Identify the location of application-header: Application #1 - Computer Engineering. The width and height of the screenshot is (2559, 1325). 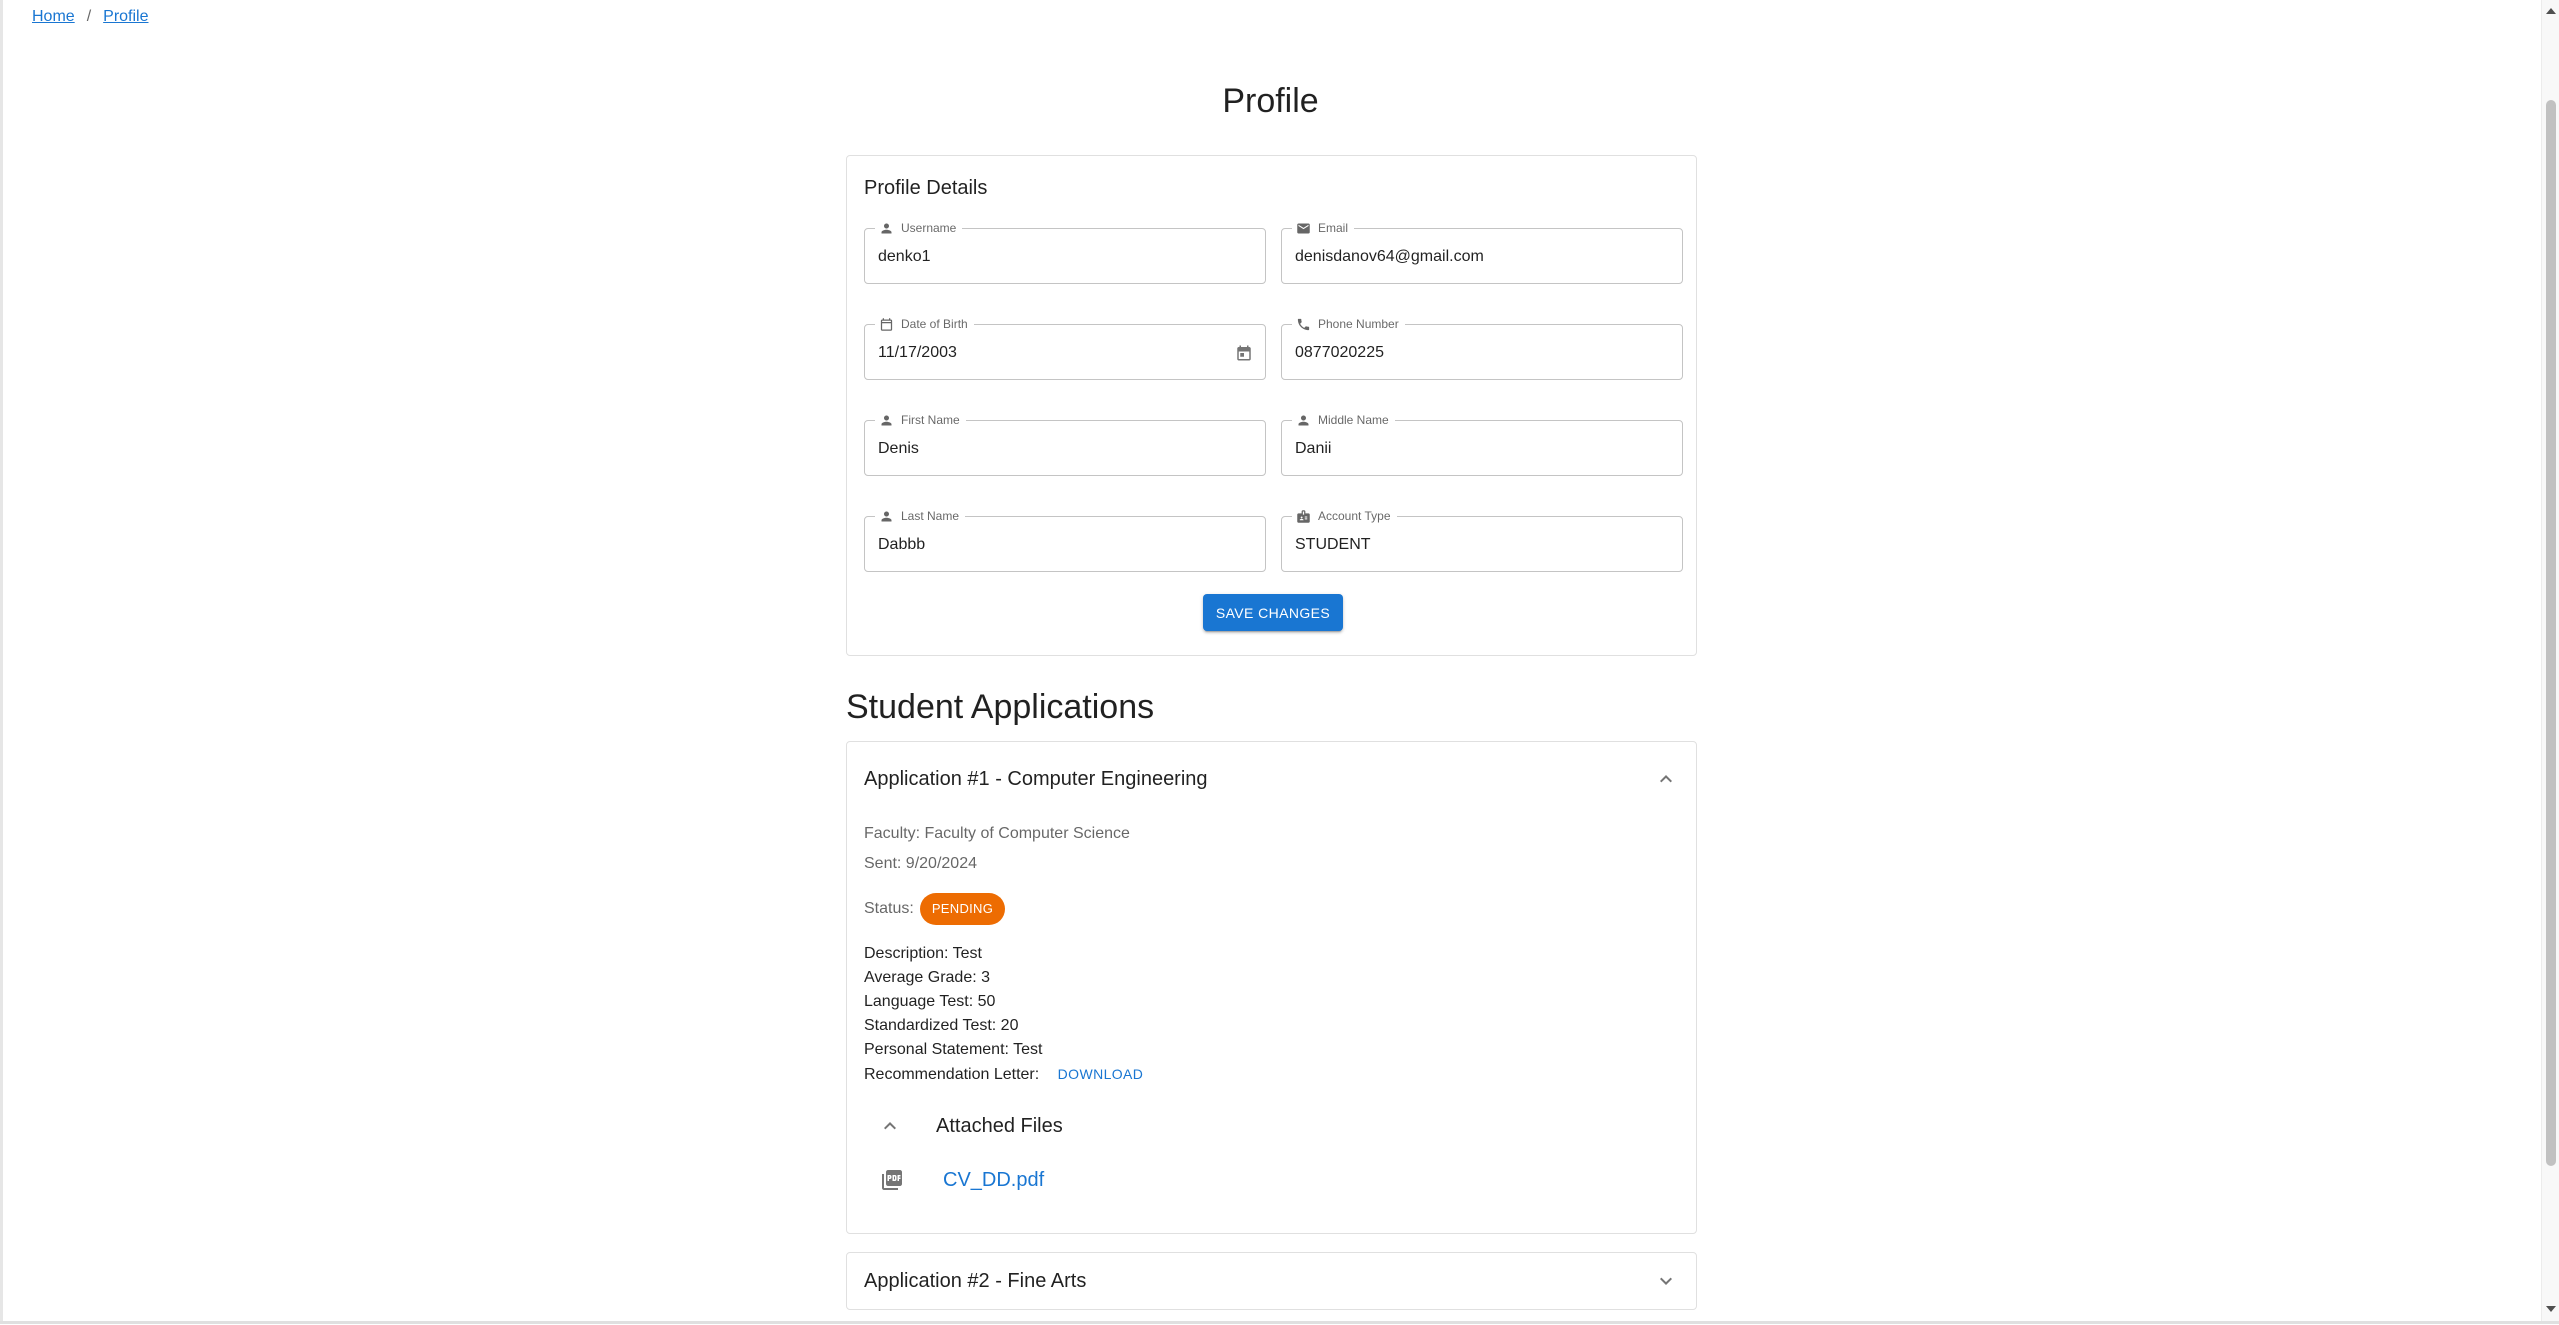
(1271, 778).